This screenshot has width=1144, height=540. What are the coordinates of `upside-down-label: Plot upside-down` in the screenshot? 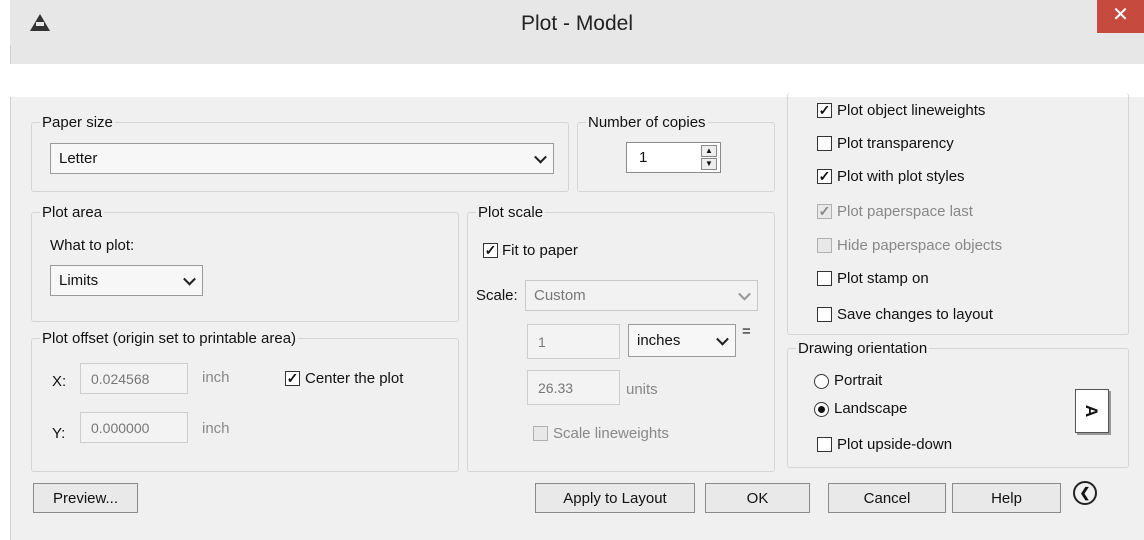 It's located at (895, 444).